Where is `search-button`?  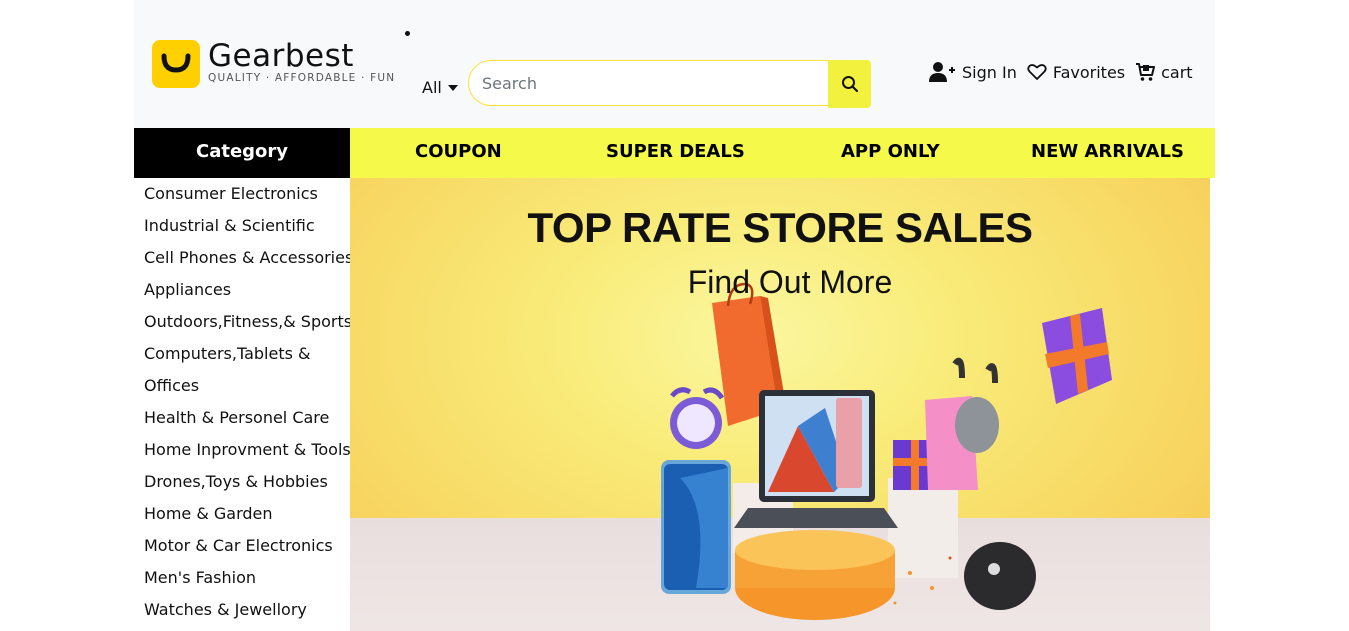
search-button is located at coordinates (849, 84).